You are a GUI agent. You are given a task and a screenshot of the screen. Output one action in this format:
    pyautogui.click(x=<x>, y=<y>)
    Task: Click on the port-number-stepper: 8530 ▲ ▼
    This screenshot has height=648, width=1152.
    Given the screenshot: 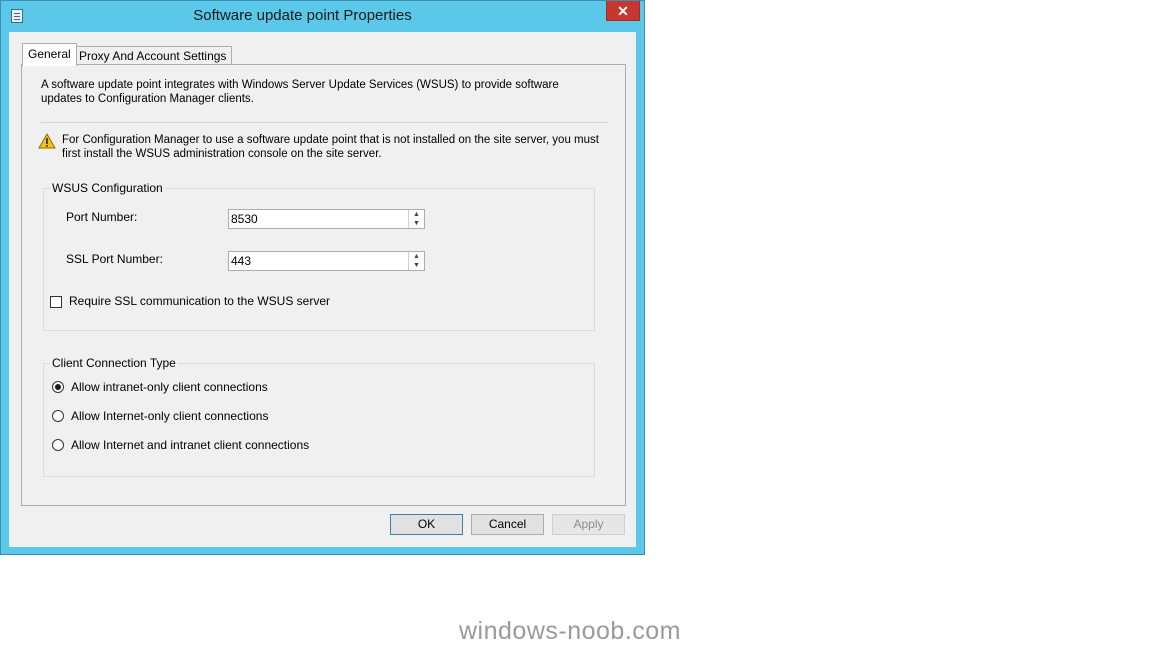 What is the action you would take?
    pyautogui.click(x=326, y=219)
    